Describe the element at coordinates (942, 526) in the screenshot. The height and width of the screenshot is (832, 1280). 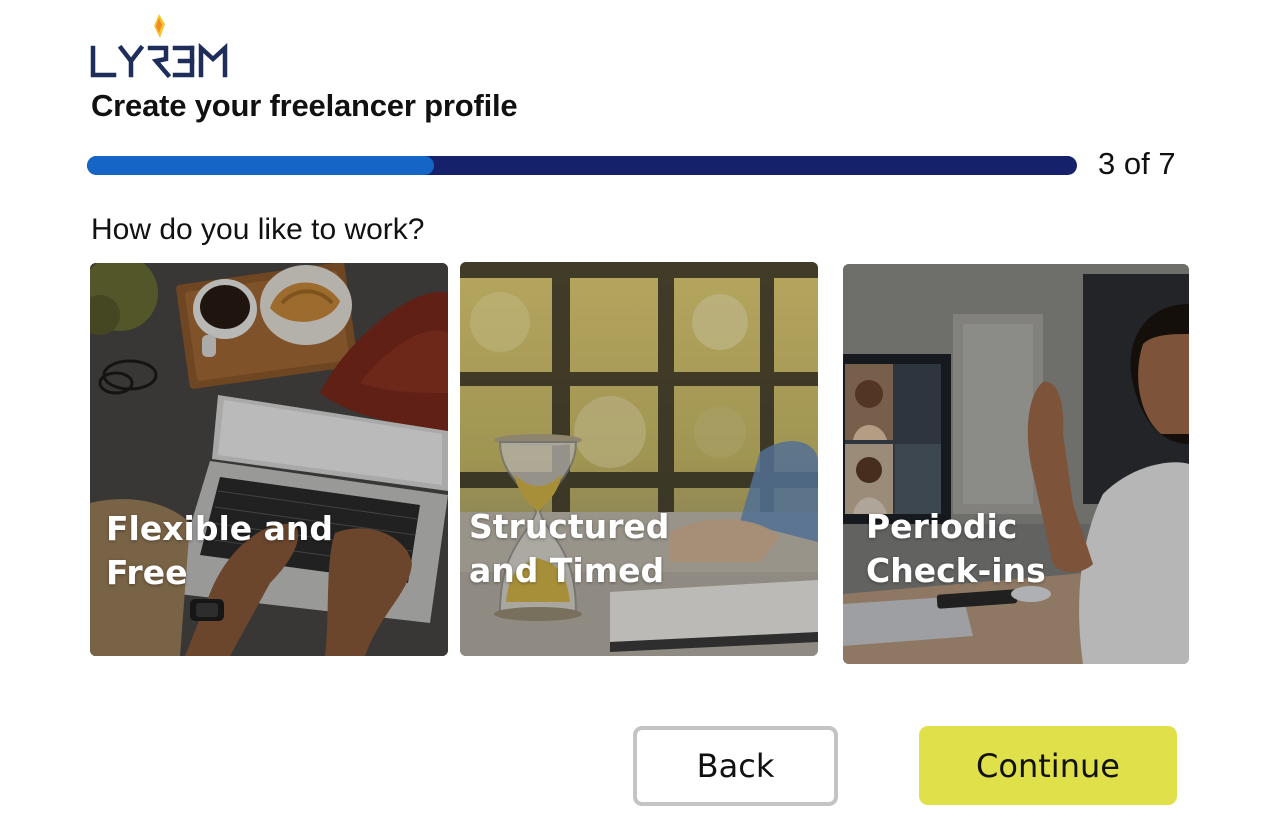
I see `option-label-line: Periodic` at that location.